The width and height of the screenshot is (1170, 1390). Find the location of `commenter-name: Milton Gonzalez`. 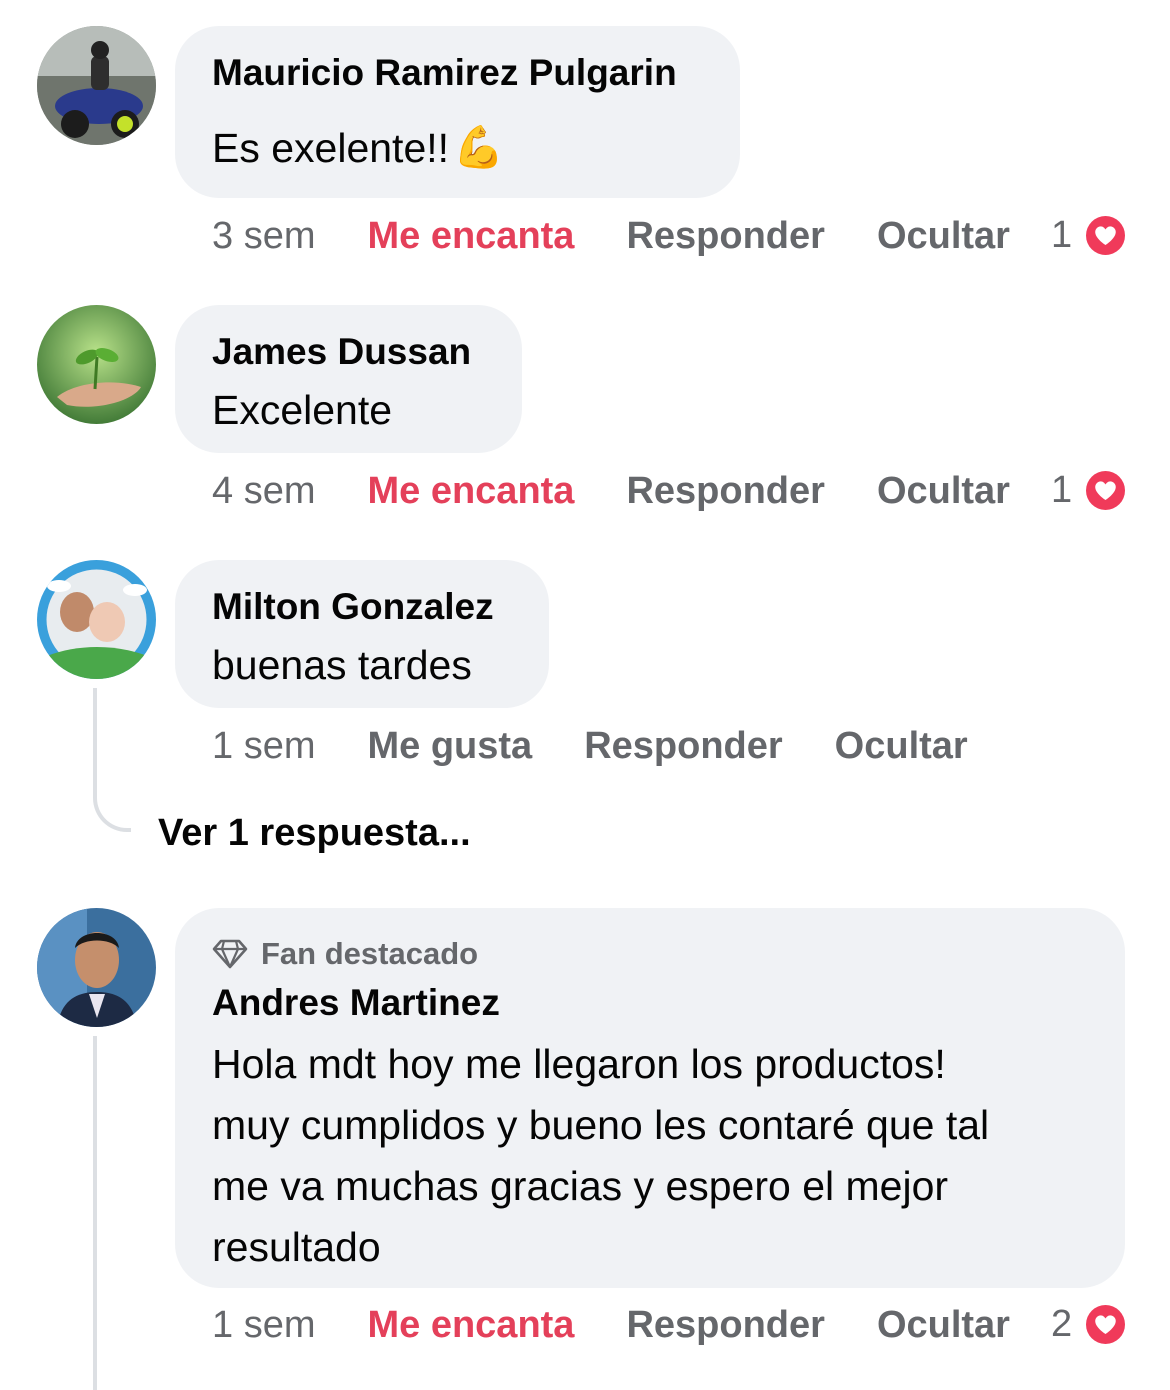

commenter-name: Milton Gonzalez is located at coordinates (353, 607).